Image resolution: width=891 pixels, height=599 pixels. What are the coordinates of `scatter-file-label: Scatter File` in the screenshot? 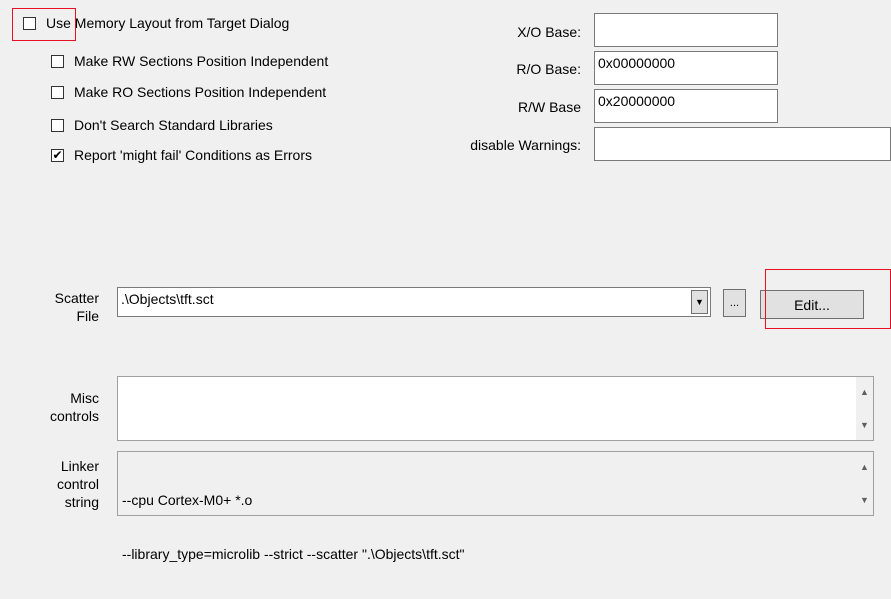 It's located at (77, 307).